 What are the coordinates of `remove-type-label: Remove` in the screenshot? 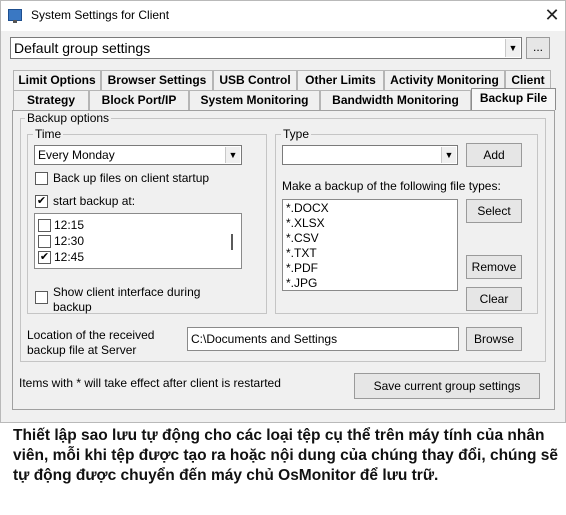 It's located at (494, 267).